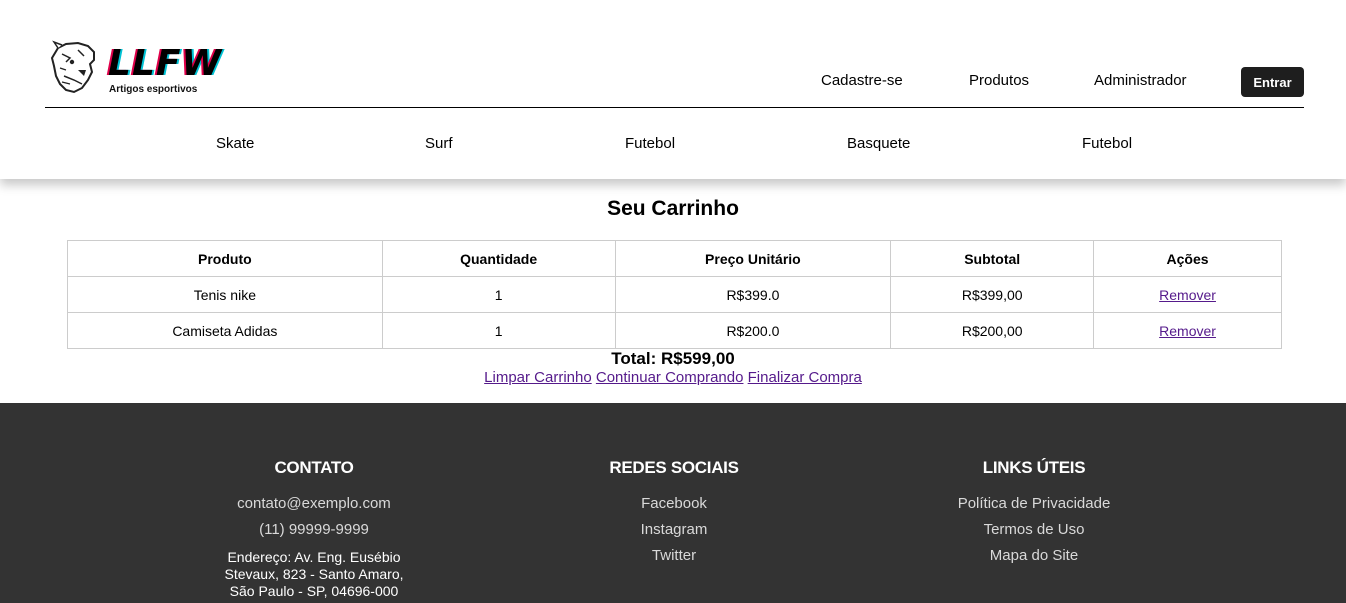 This screenshot has height=603, width=1346. I want to click on footer-address-line: Stevaux, 823 - Santo Amaro,, so click(314, 574).